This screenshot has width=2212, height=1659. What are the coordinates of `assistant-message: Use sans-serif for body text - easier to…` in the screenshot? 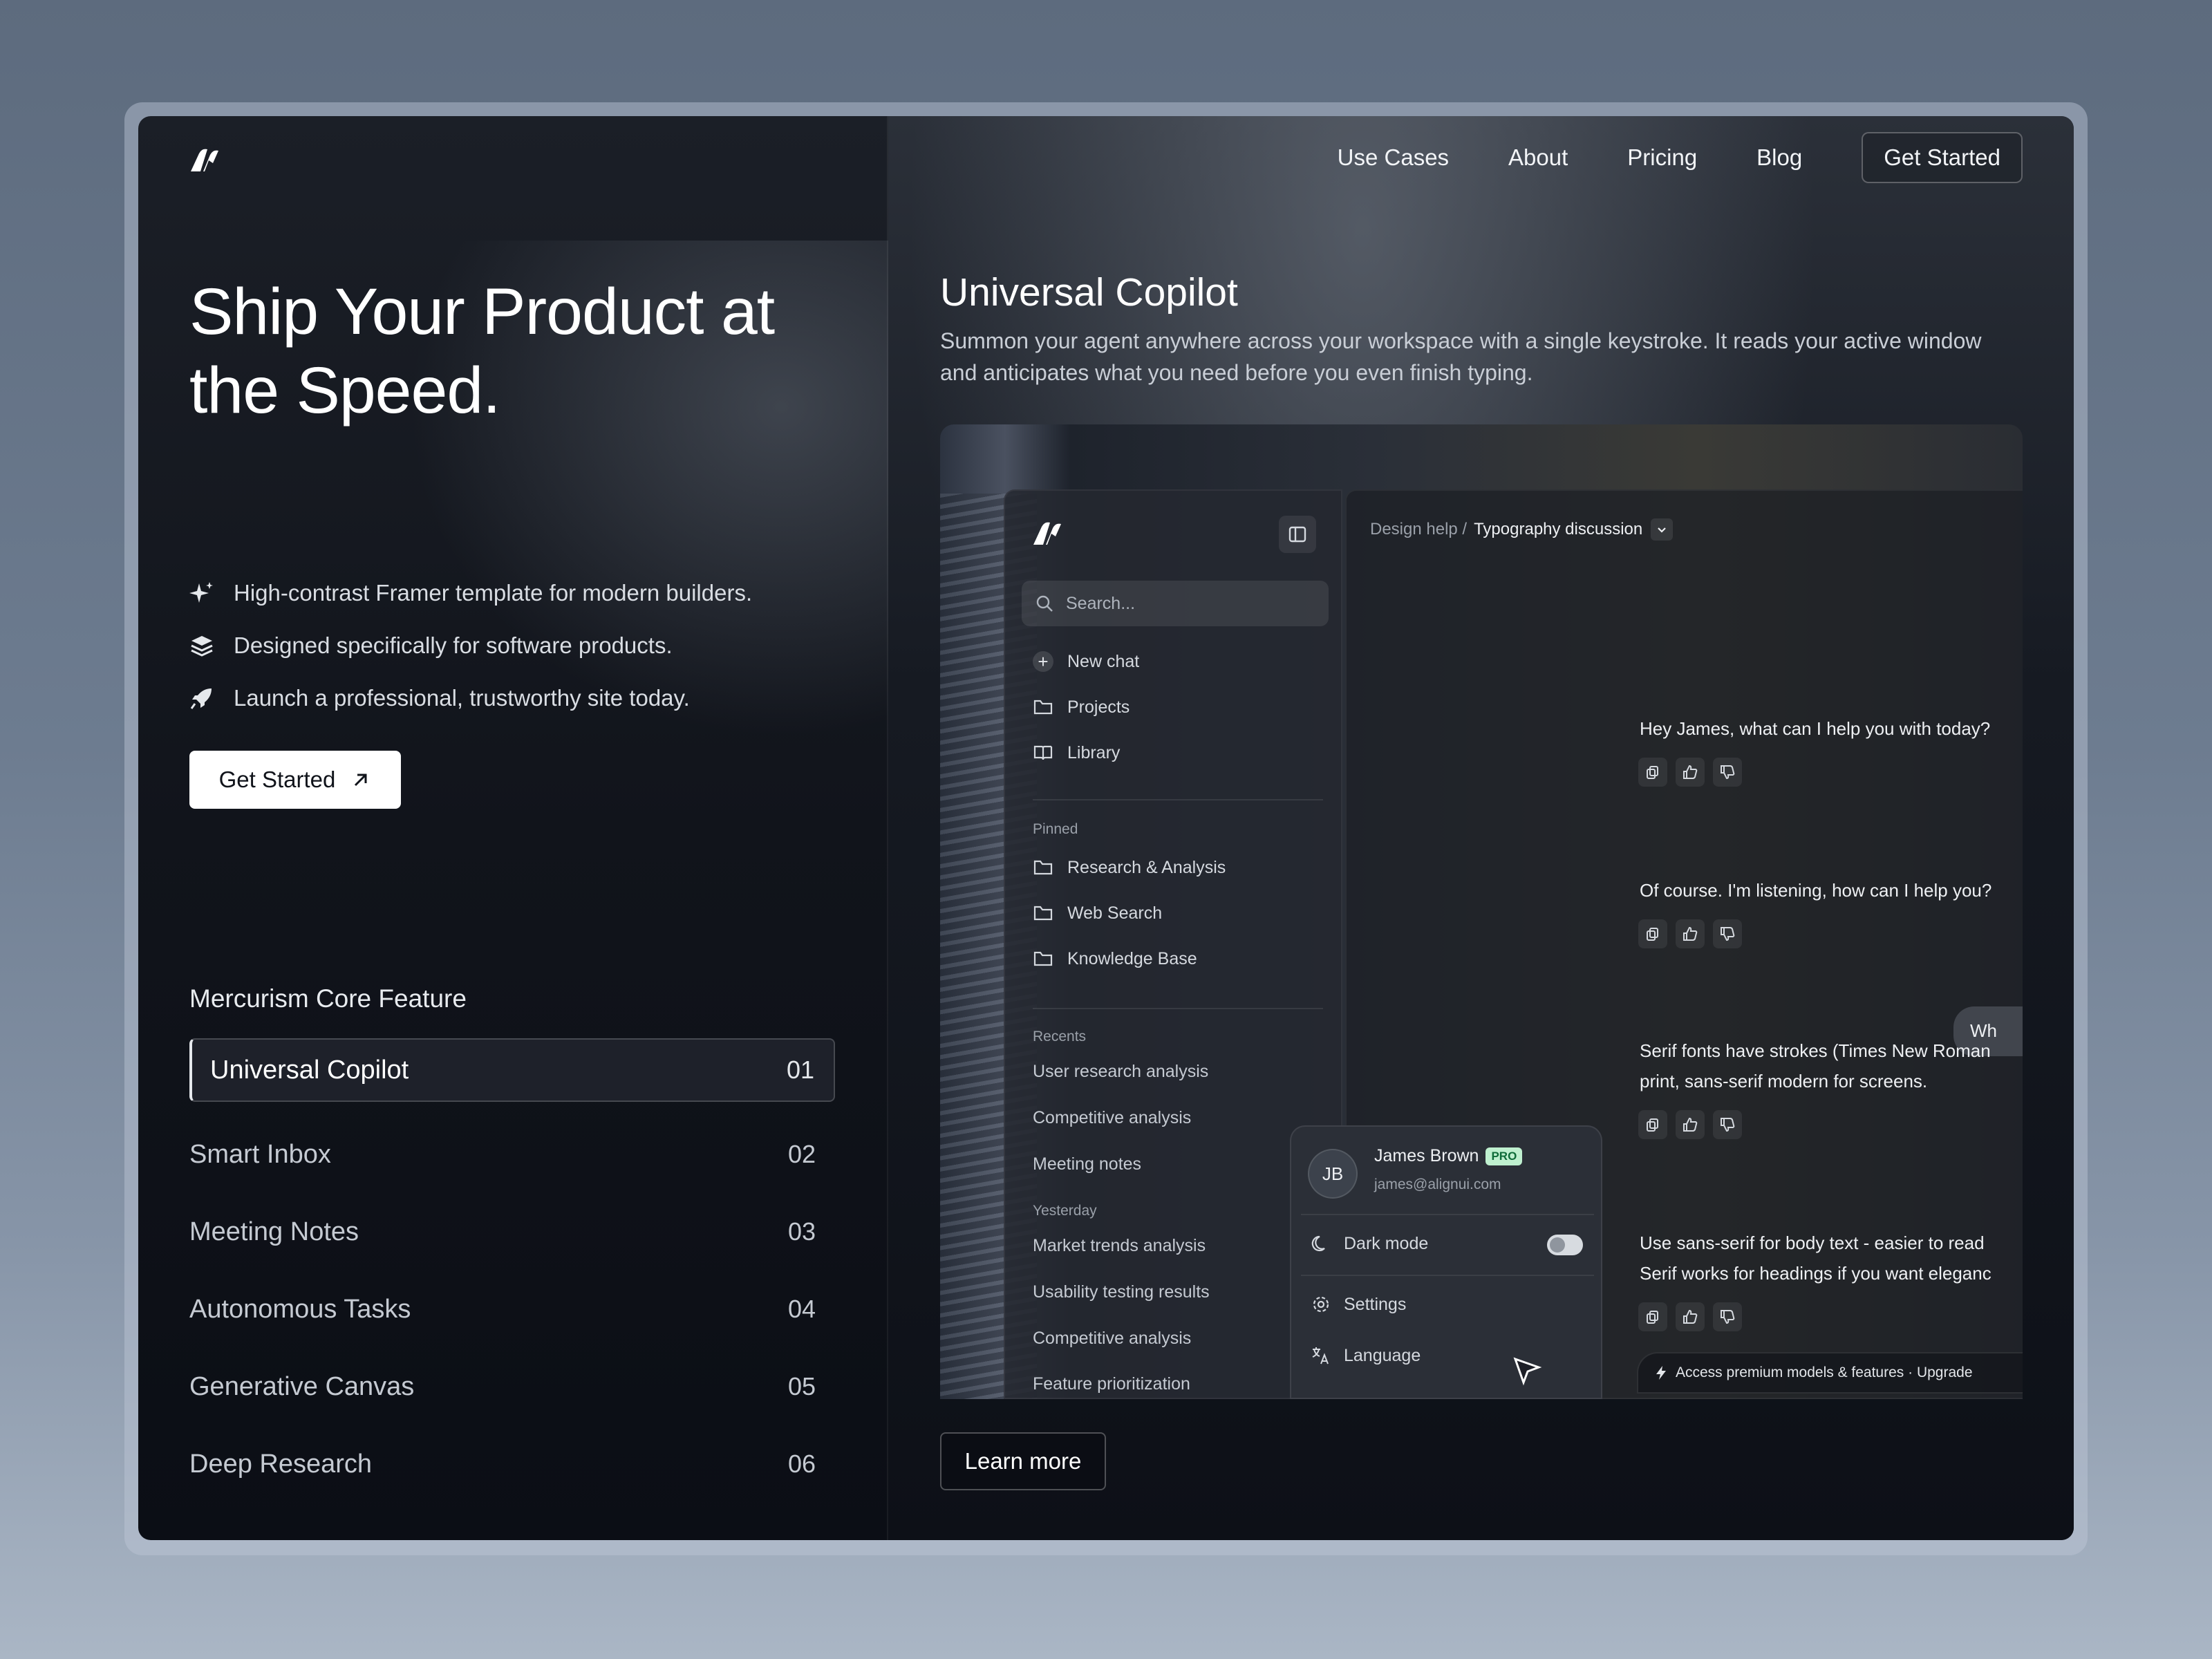 It's located at (1812, 1242).